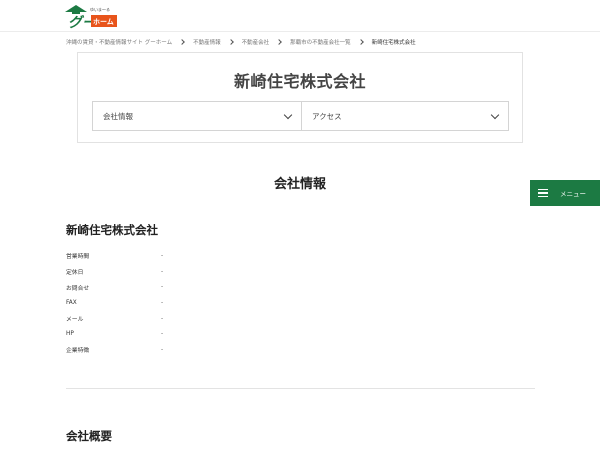 The width and height of the screenshot is (600, 450). Describe the element at coordinates (393, 43) in the screenshot. I see `breadcrumb-current: 新崎住宅株式会社` at that location.